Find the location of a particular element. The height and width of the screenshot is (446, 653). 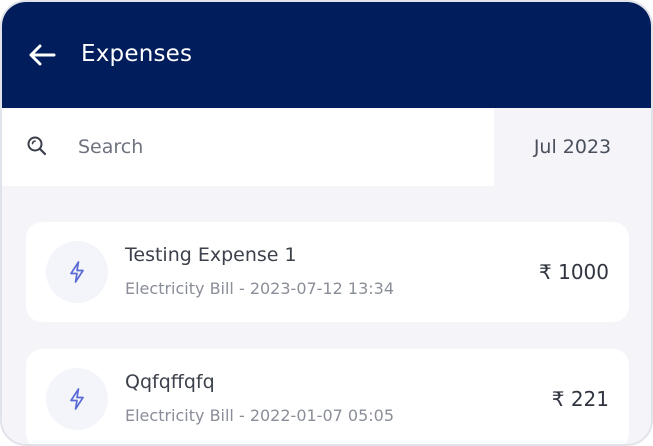

month-filter-button: Jul 2023 is located at coordinates (572, 147).